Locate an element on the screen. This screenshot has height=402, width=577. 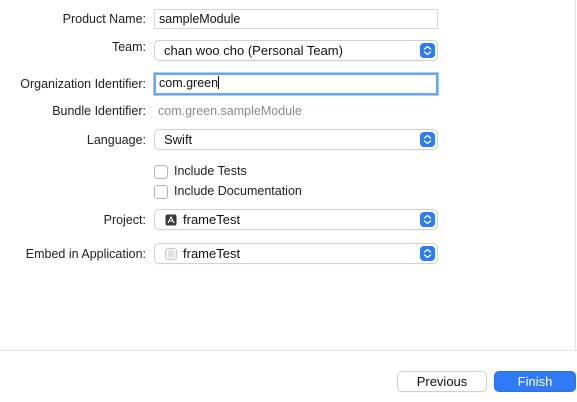
text-caret is located at coordinates (219, 82).